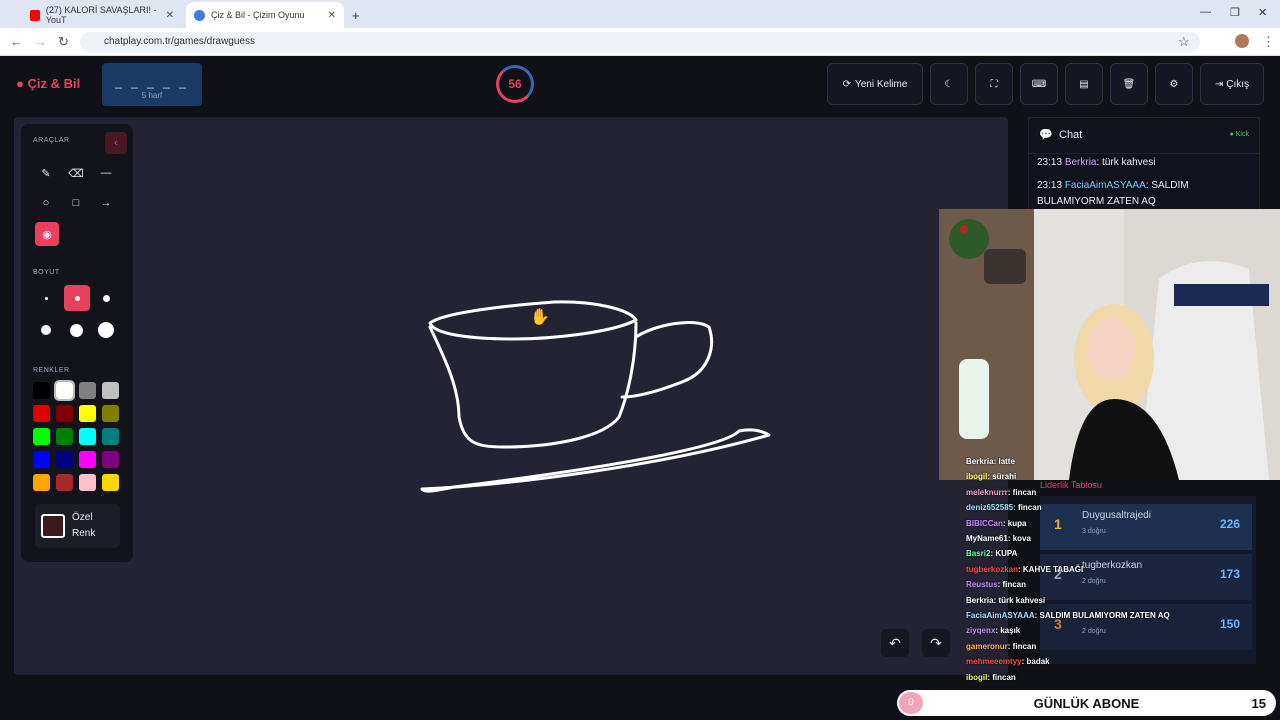  I want to click on settings-button: ⚙, so click(1174, 84).